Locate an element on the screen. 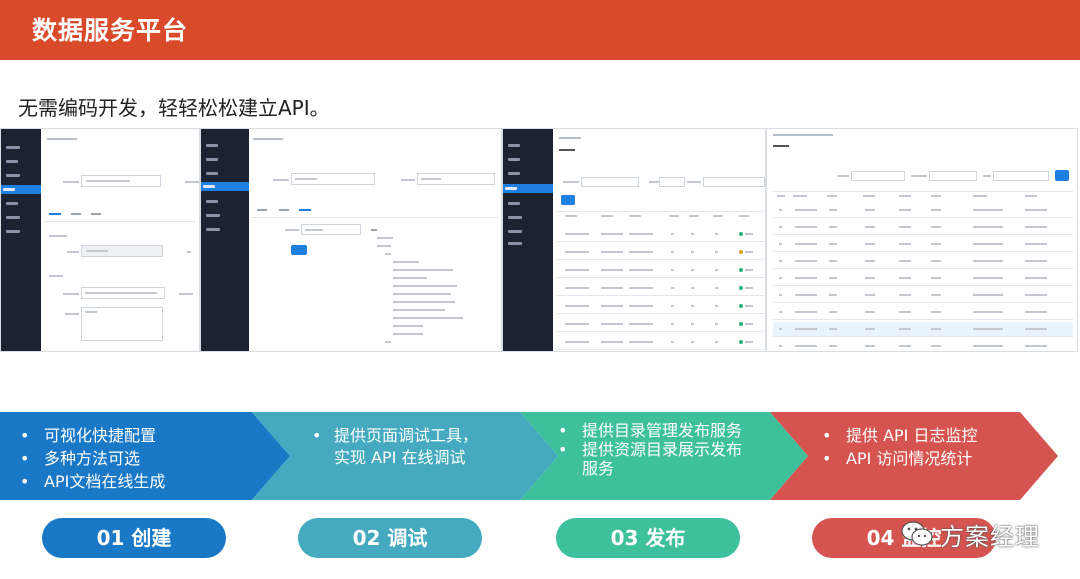 The image size is (1080, 579). step-create-panel: • 可视化快捷配置 • 多种方法可选 • API文档在线生成 is located at coordinates (145, 456).